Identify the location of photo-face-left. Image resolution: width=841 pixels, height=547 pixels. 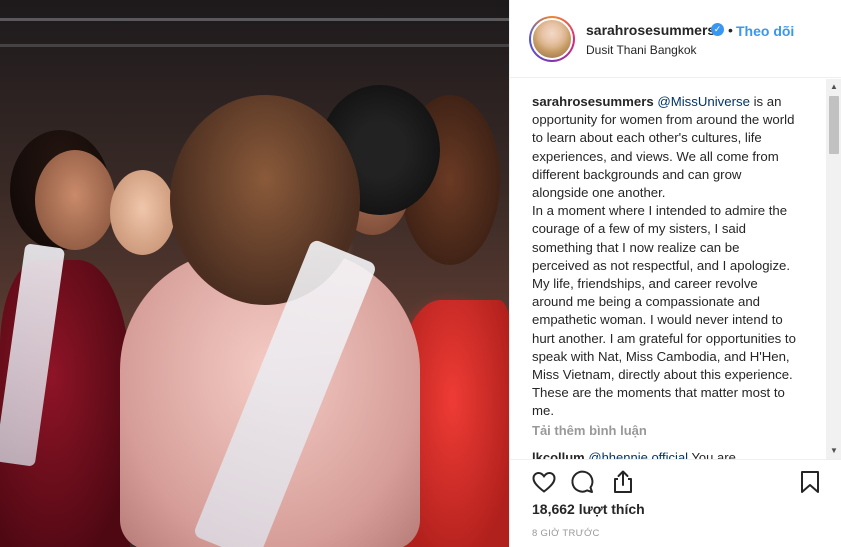
(75, 200).